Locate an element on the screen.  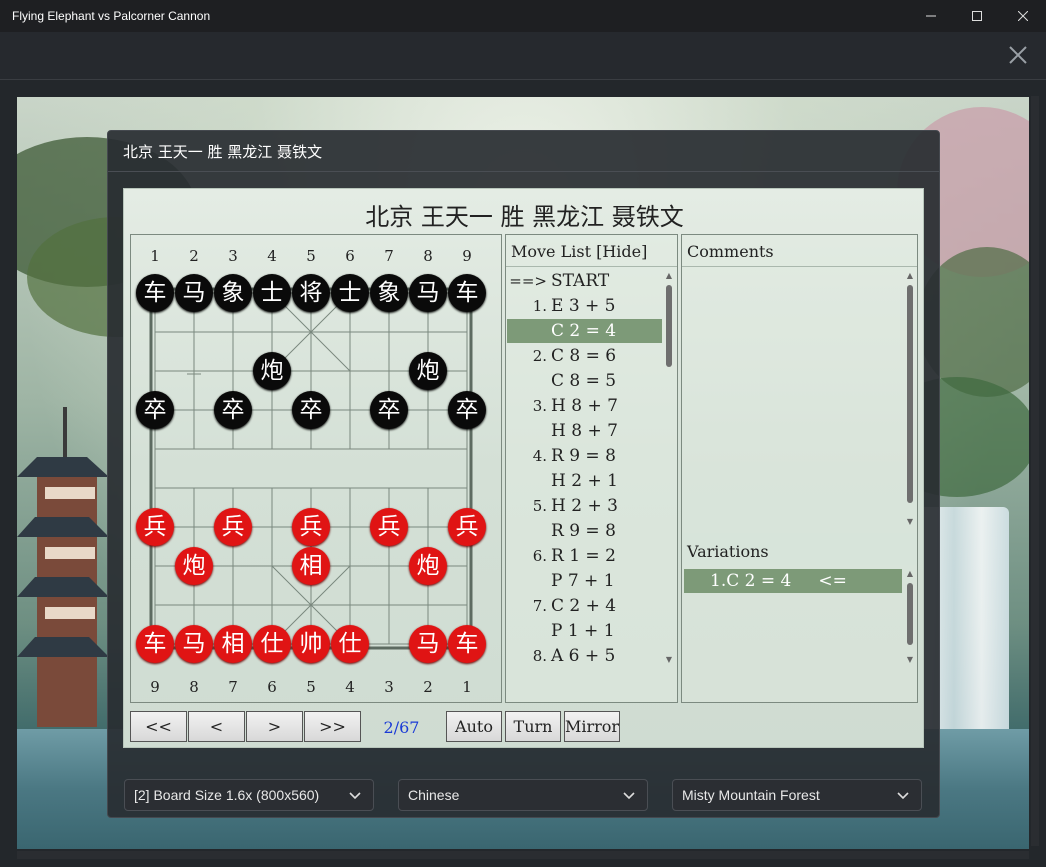
horizontal-scrollbar is located at coordinates (523, 855).